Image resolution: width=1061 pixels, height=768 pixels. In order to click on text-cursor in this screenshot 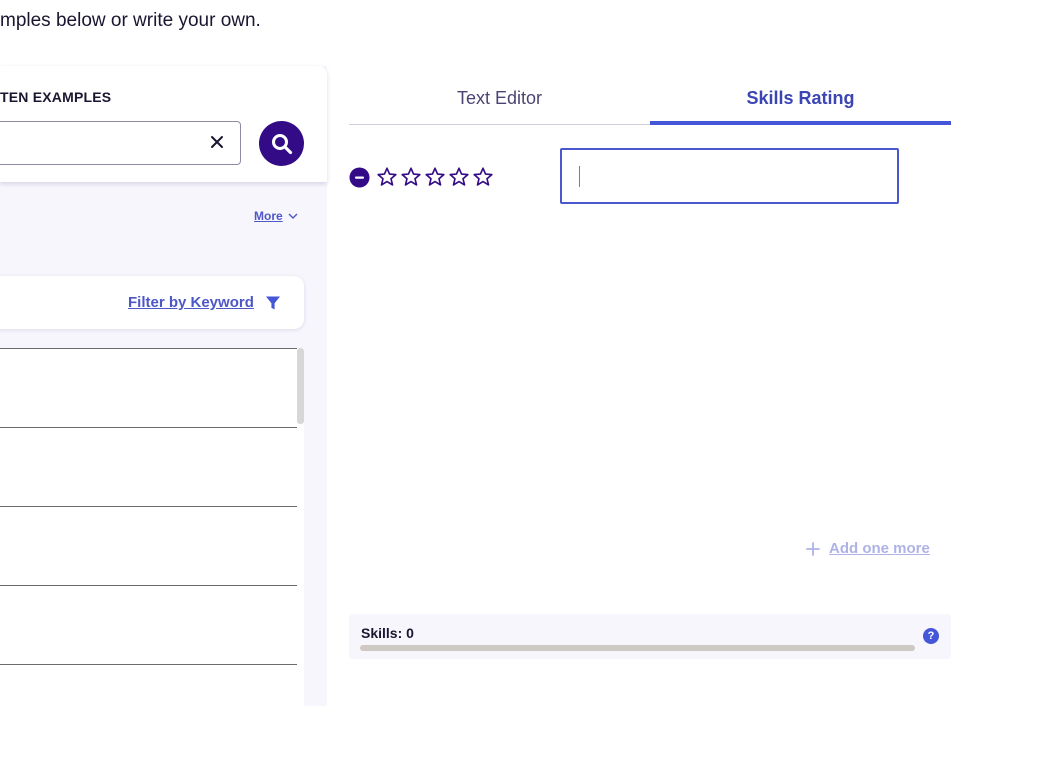, I will do `click(579, 176)`.